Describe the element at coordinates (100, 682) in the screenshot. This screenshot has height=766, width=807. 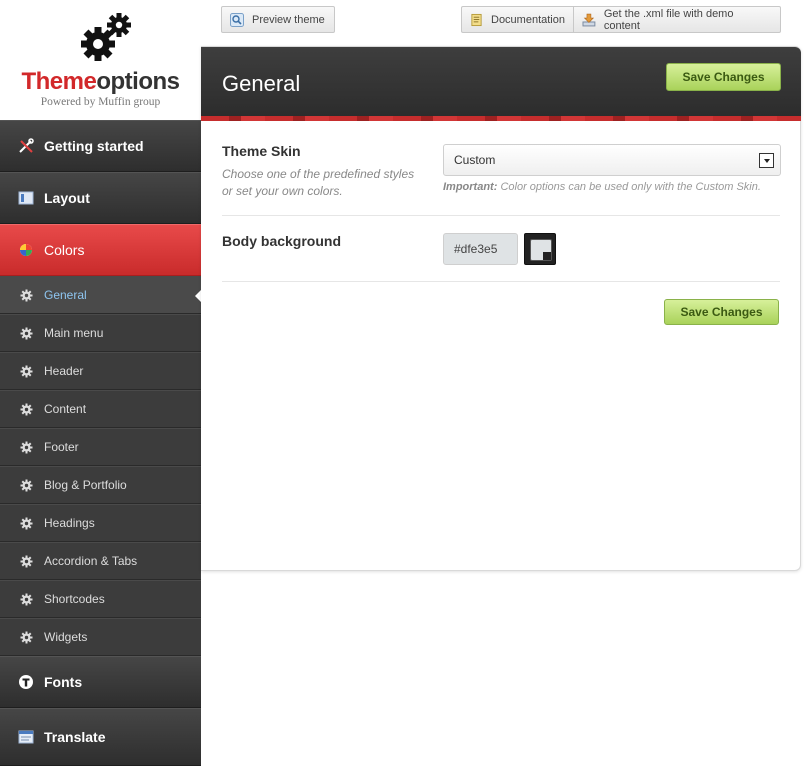
I see `sidebar-item-fonts: Fonts` at that location.